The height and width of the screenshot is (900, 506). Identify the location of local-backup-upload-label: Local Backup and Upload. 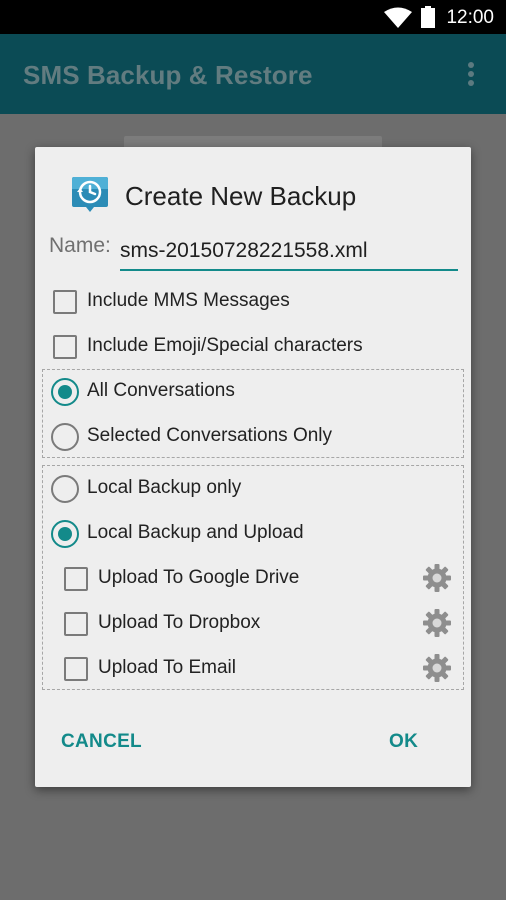
(195, 532).